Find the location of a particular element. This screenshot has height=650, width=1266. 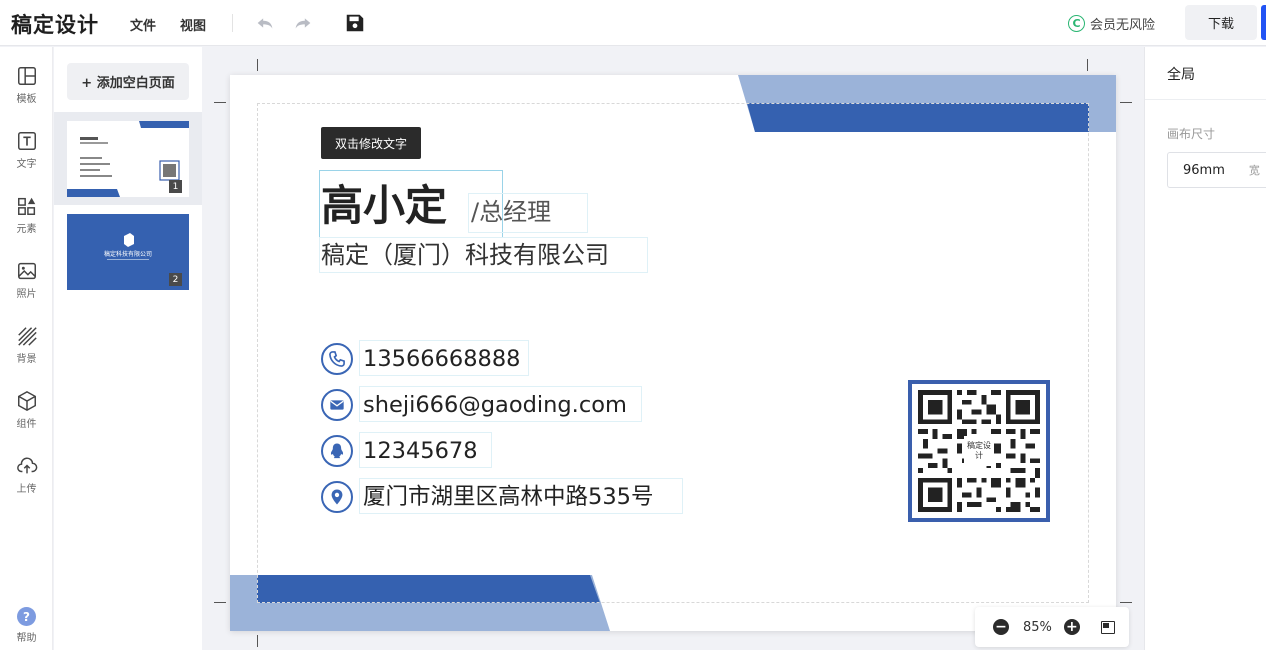

rail-item-text: 文字 is located at coordinates (26, 150).